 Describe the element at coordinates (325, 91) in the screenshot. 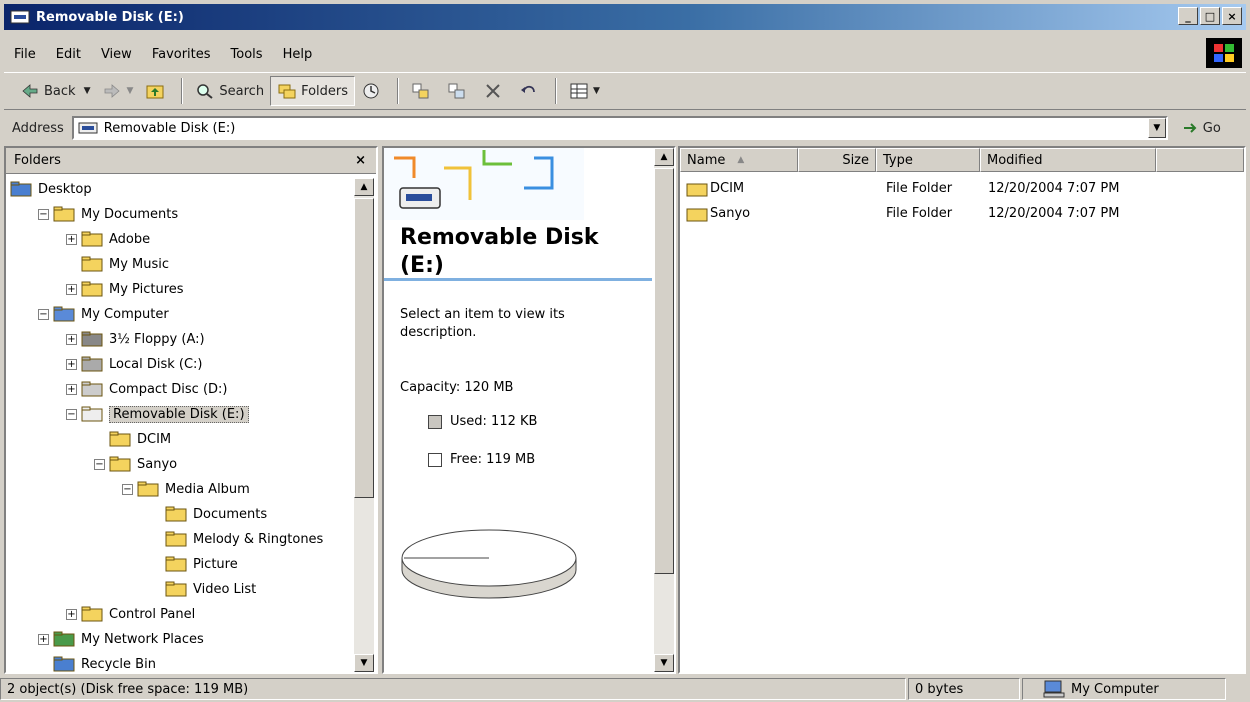

I see `folders-label: Folders` at that location.